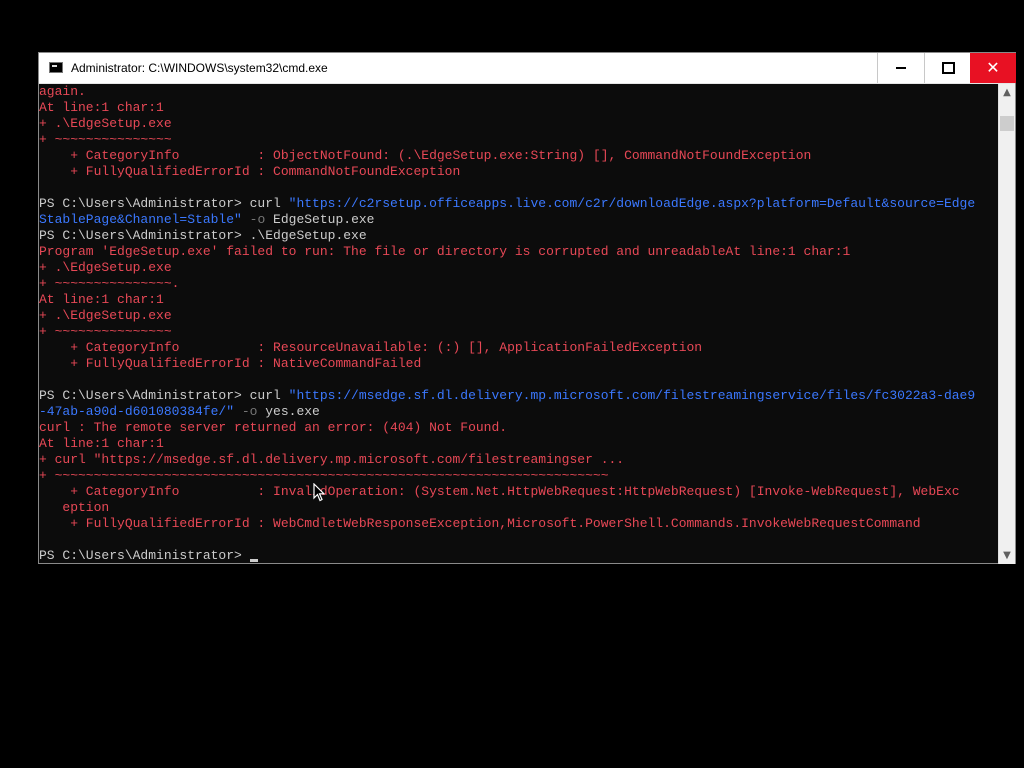 The height and width of the screenshot is (768, 1024). What do you see at coordinates (519, 412) in the screenshot?
I see `console-line: -47ab-a90d-d601080384fe/" -o yes.exe` at bounding box center [519, 412].